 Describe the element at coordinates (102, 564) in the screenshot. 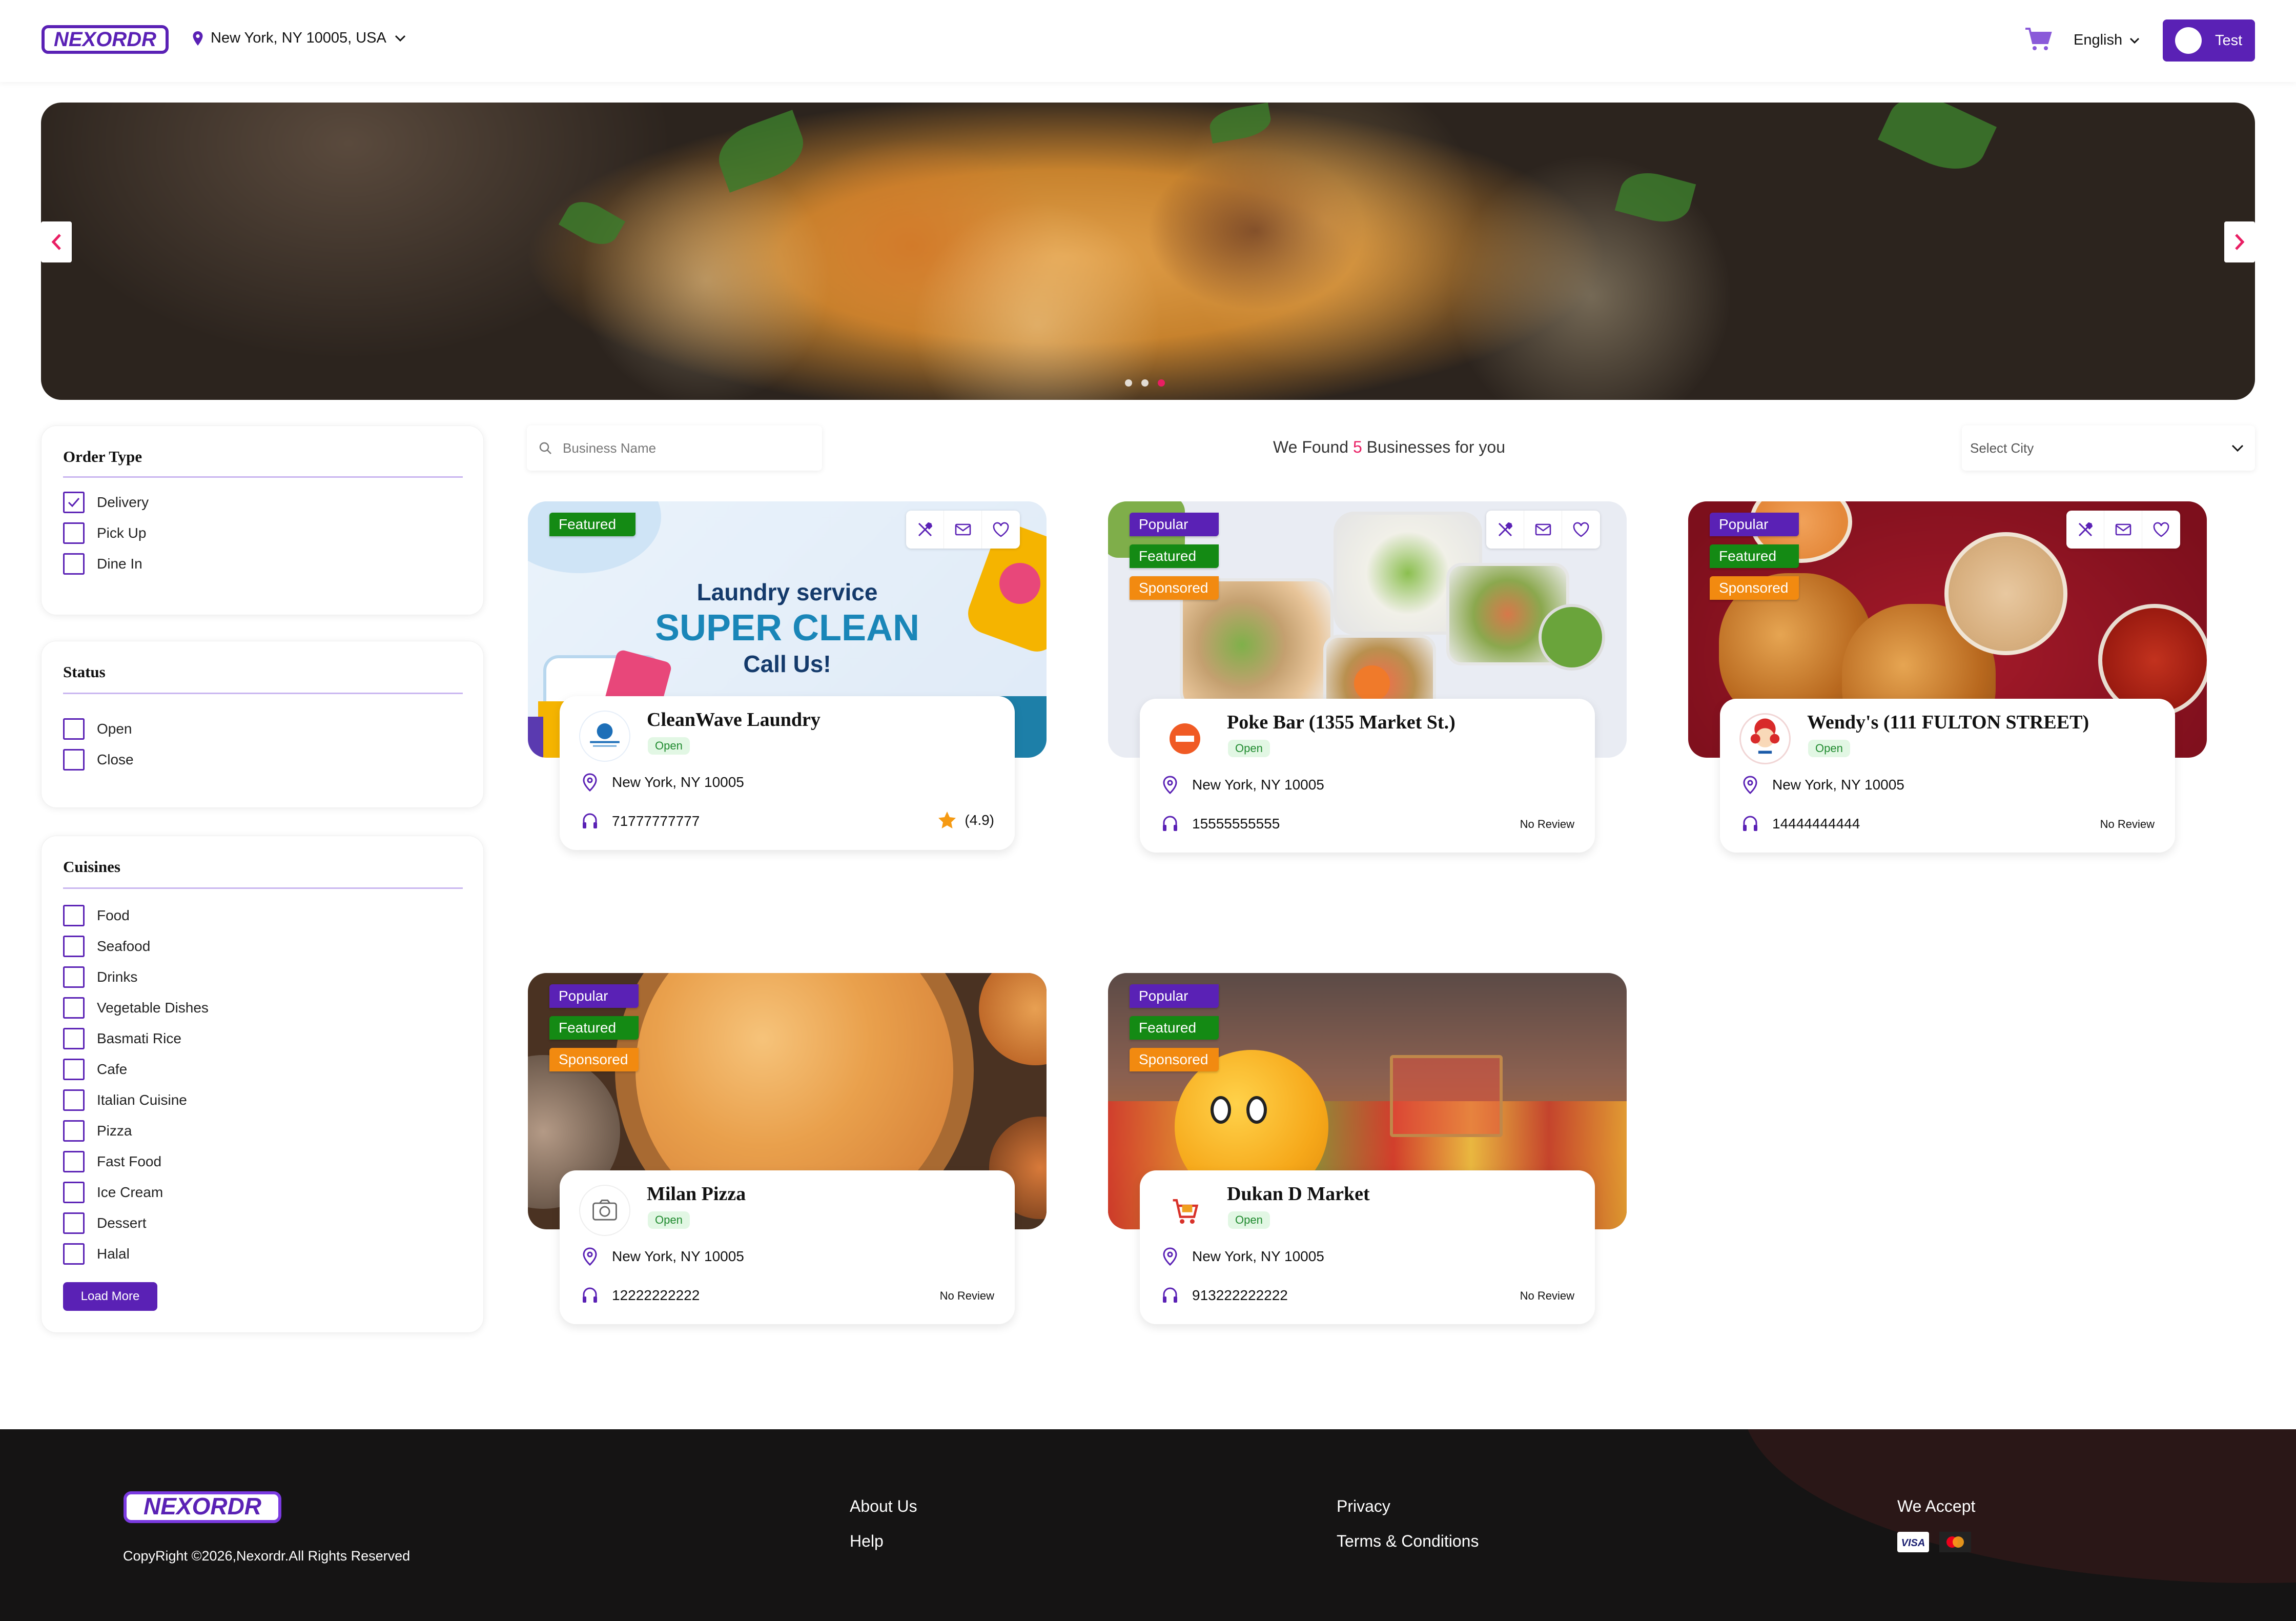

I see `filter-option-dine-in: Dine In` at that location.